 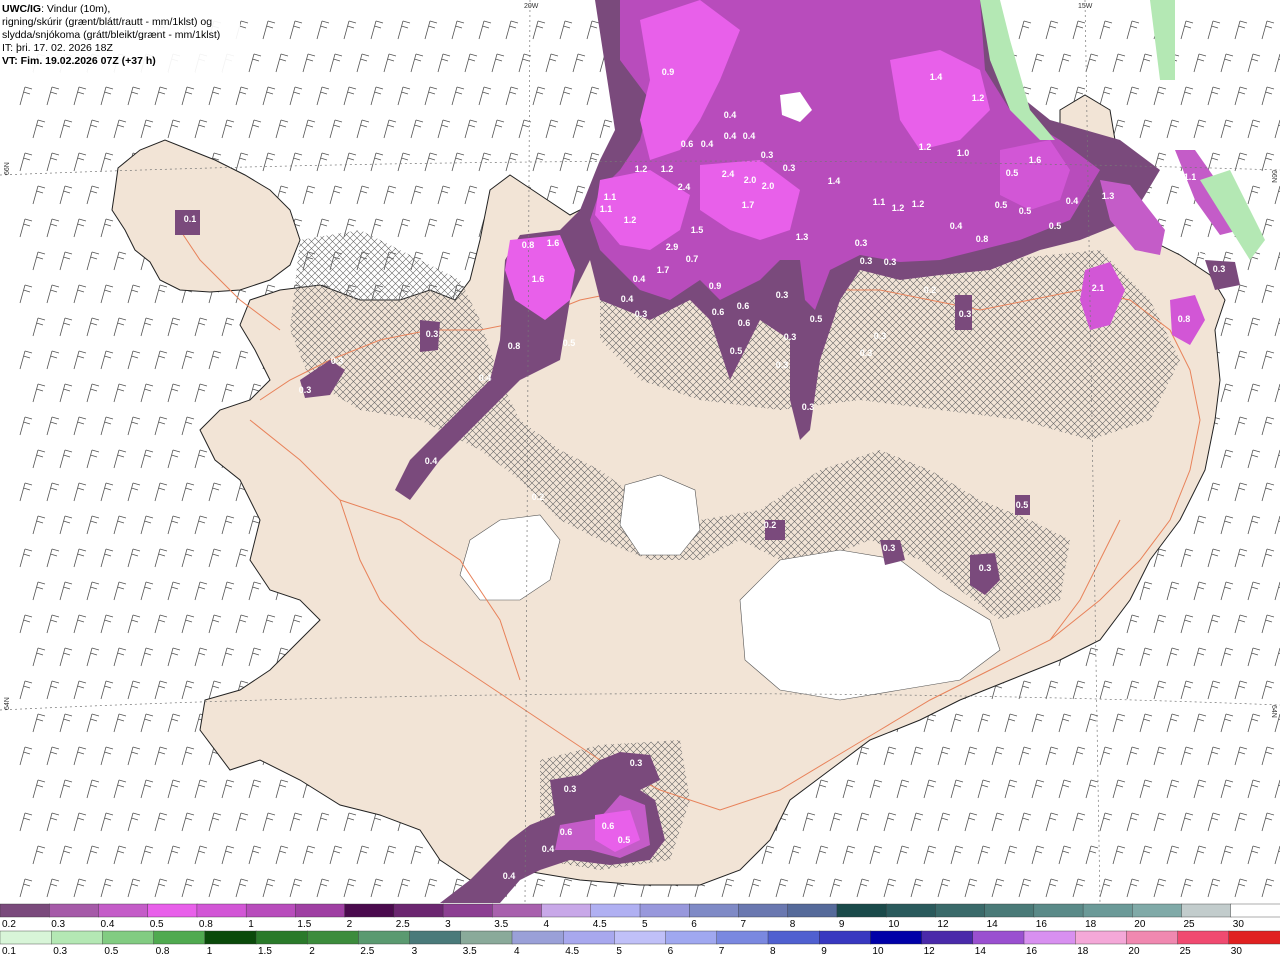 I want to click on legend-label: 0.4, so click(x=108, y=924).